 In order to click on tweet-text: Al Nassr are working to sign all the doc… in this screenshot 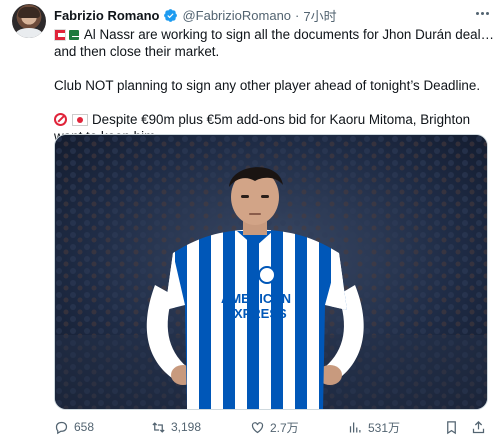, I will do `click(288, 34)`.